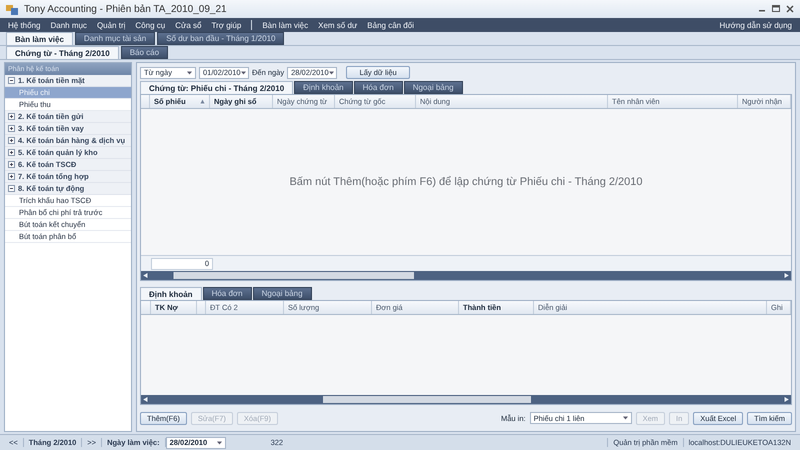  Describe the element at coordinates (68, 25) in the screenshot. I see `menu-item: Danh mục` at that location.